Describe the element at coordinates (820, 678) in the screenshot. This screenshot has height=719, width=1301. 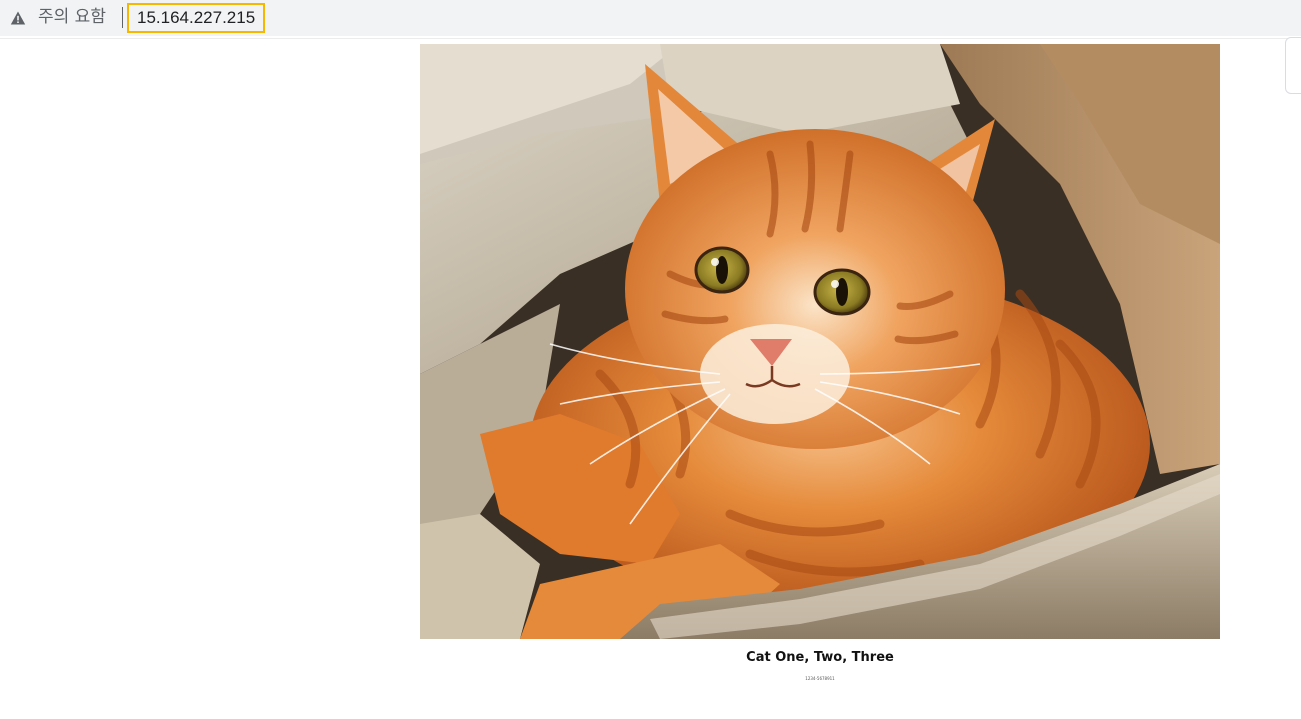
I see `image-subcaption: 1234-5678911` at that location.